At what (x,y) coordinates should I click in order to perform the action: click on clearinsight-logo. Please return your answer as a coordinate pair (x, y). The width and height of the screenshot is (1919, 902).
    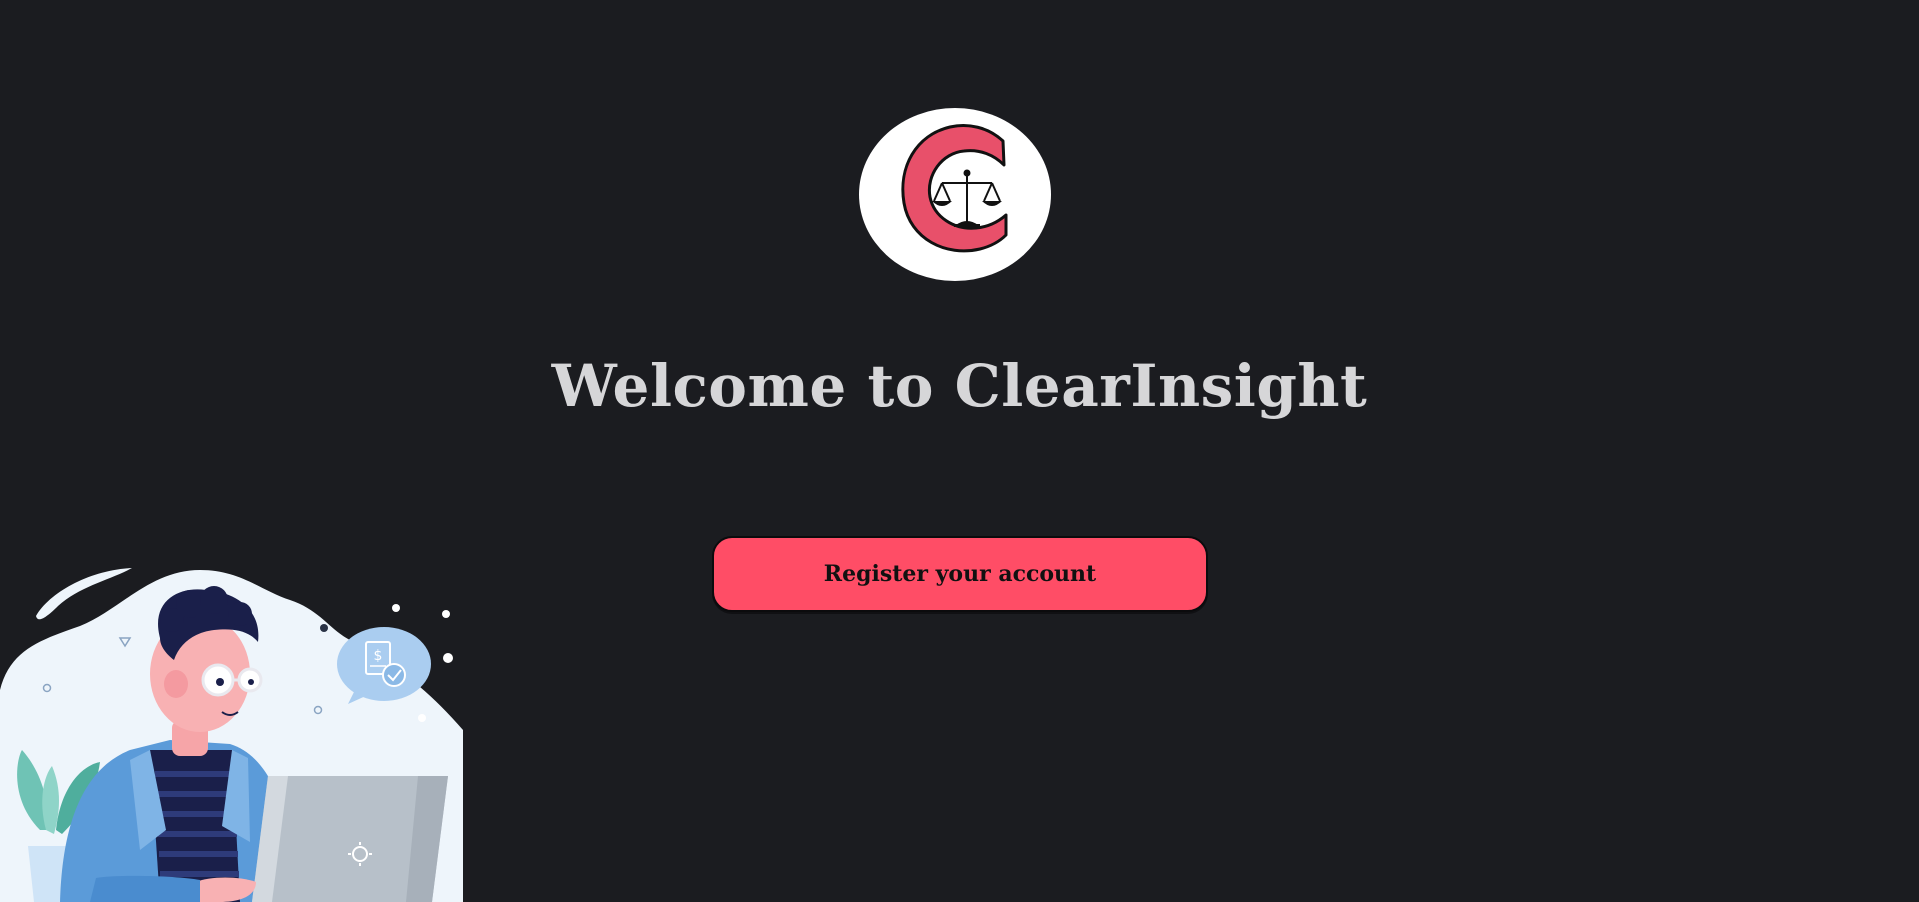
    Looking at the image, I should click on (955, 194).